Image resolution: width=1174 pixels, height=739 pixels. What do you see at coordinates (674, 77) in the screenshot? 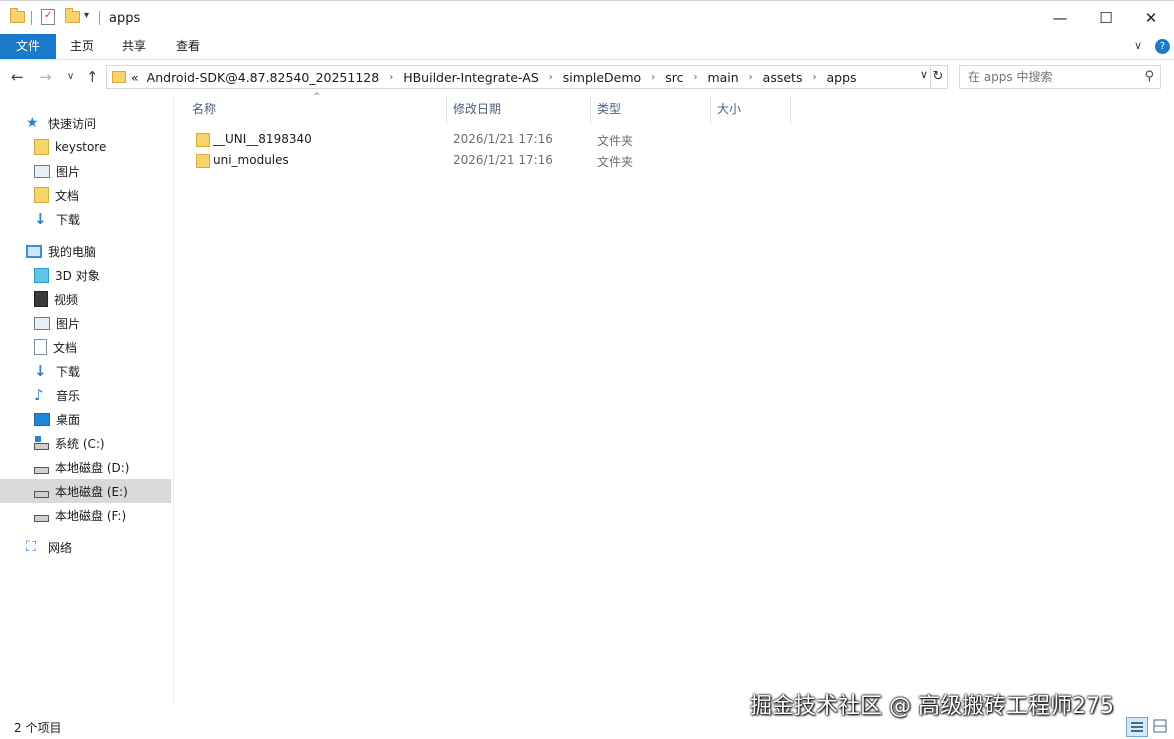
I see `breadcrumb-item: src` at bounding box center [674, 77].